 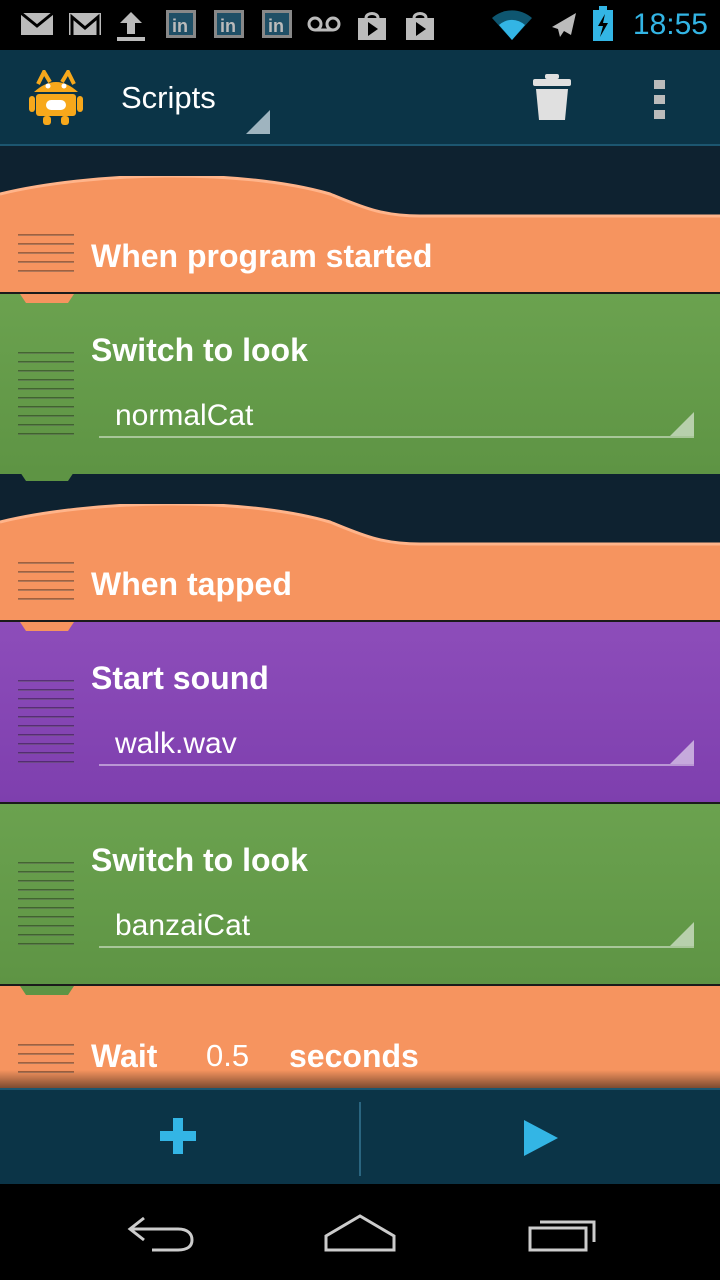 I want to click on hat-brick-label: When program started, so click(x=262, y=256).